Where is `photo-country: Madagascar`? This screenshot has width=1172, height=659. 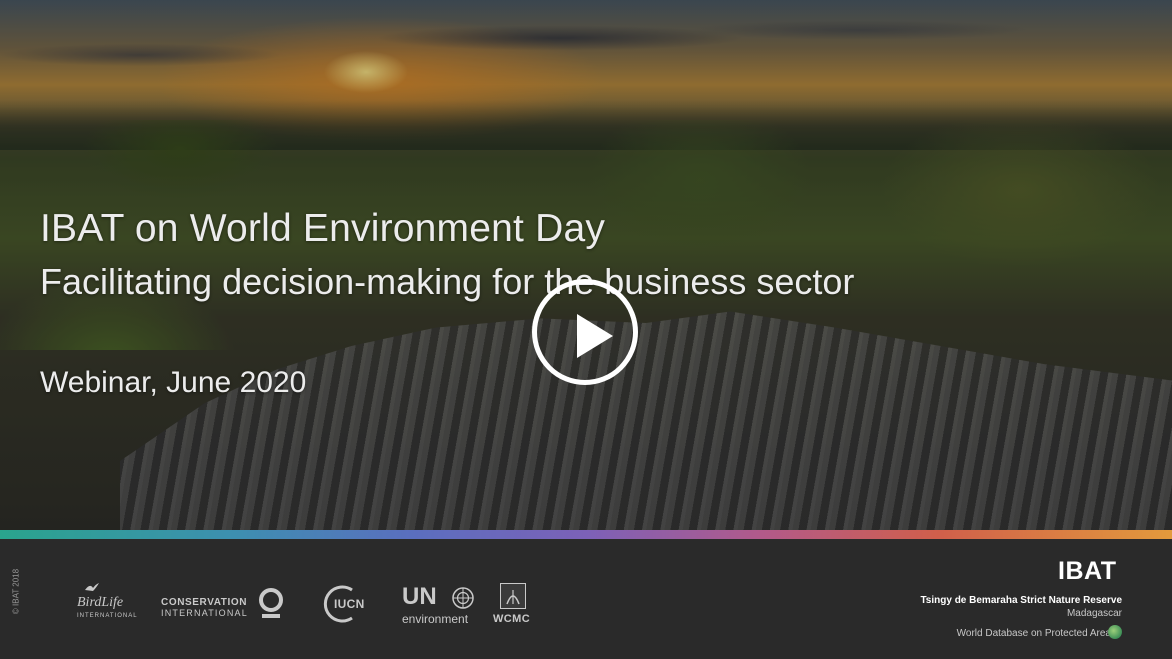 photo-country: Madagascar is located at coordinates (1094, 613).